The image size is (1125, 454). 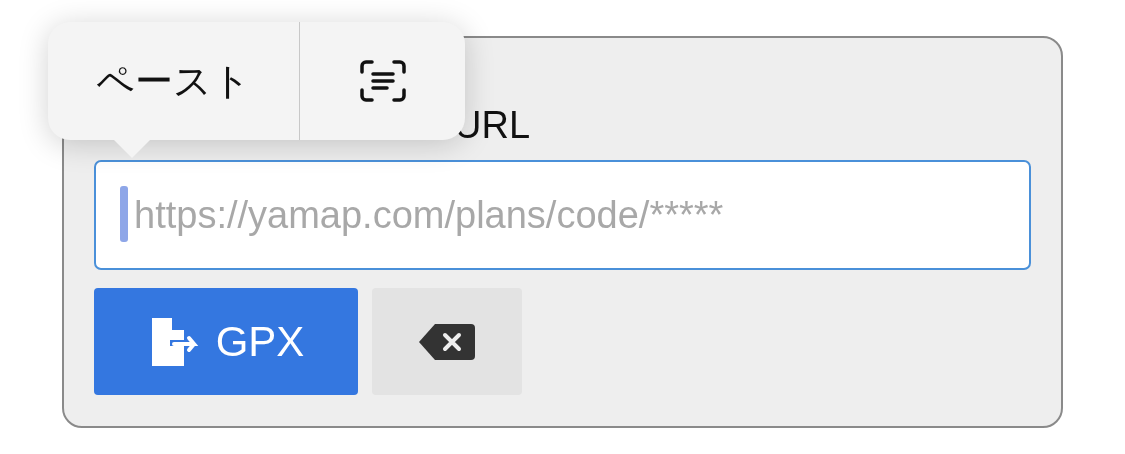 I want to click on backspace-icon, so click(x=447, y=341).